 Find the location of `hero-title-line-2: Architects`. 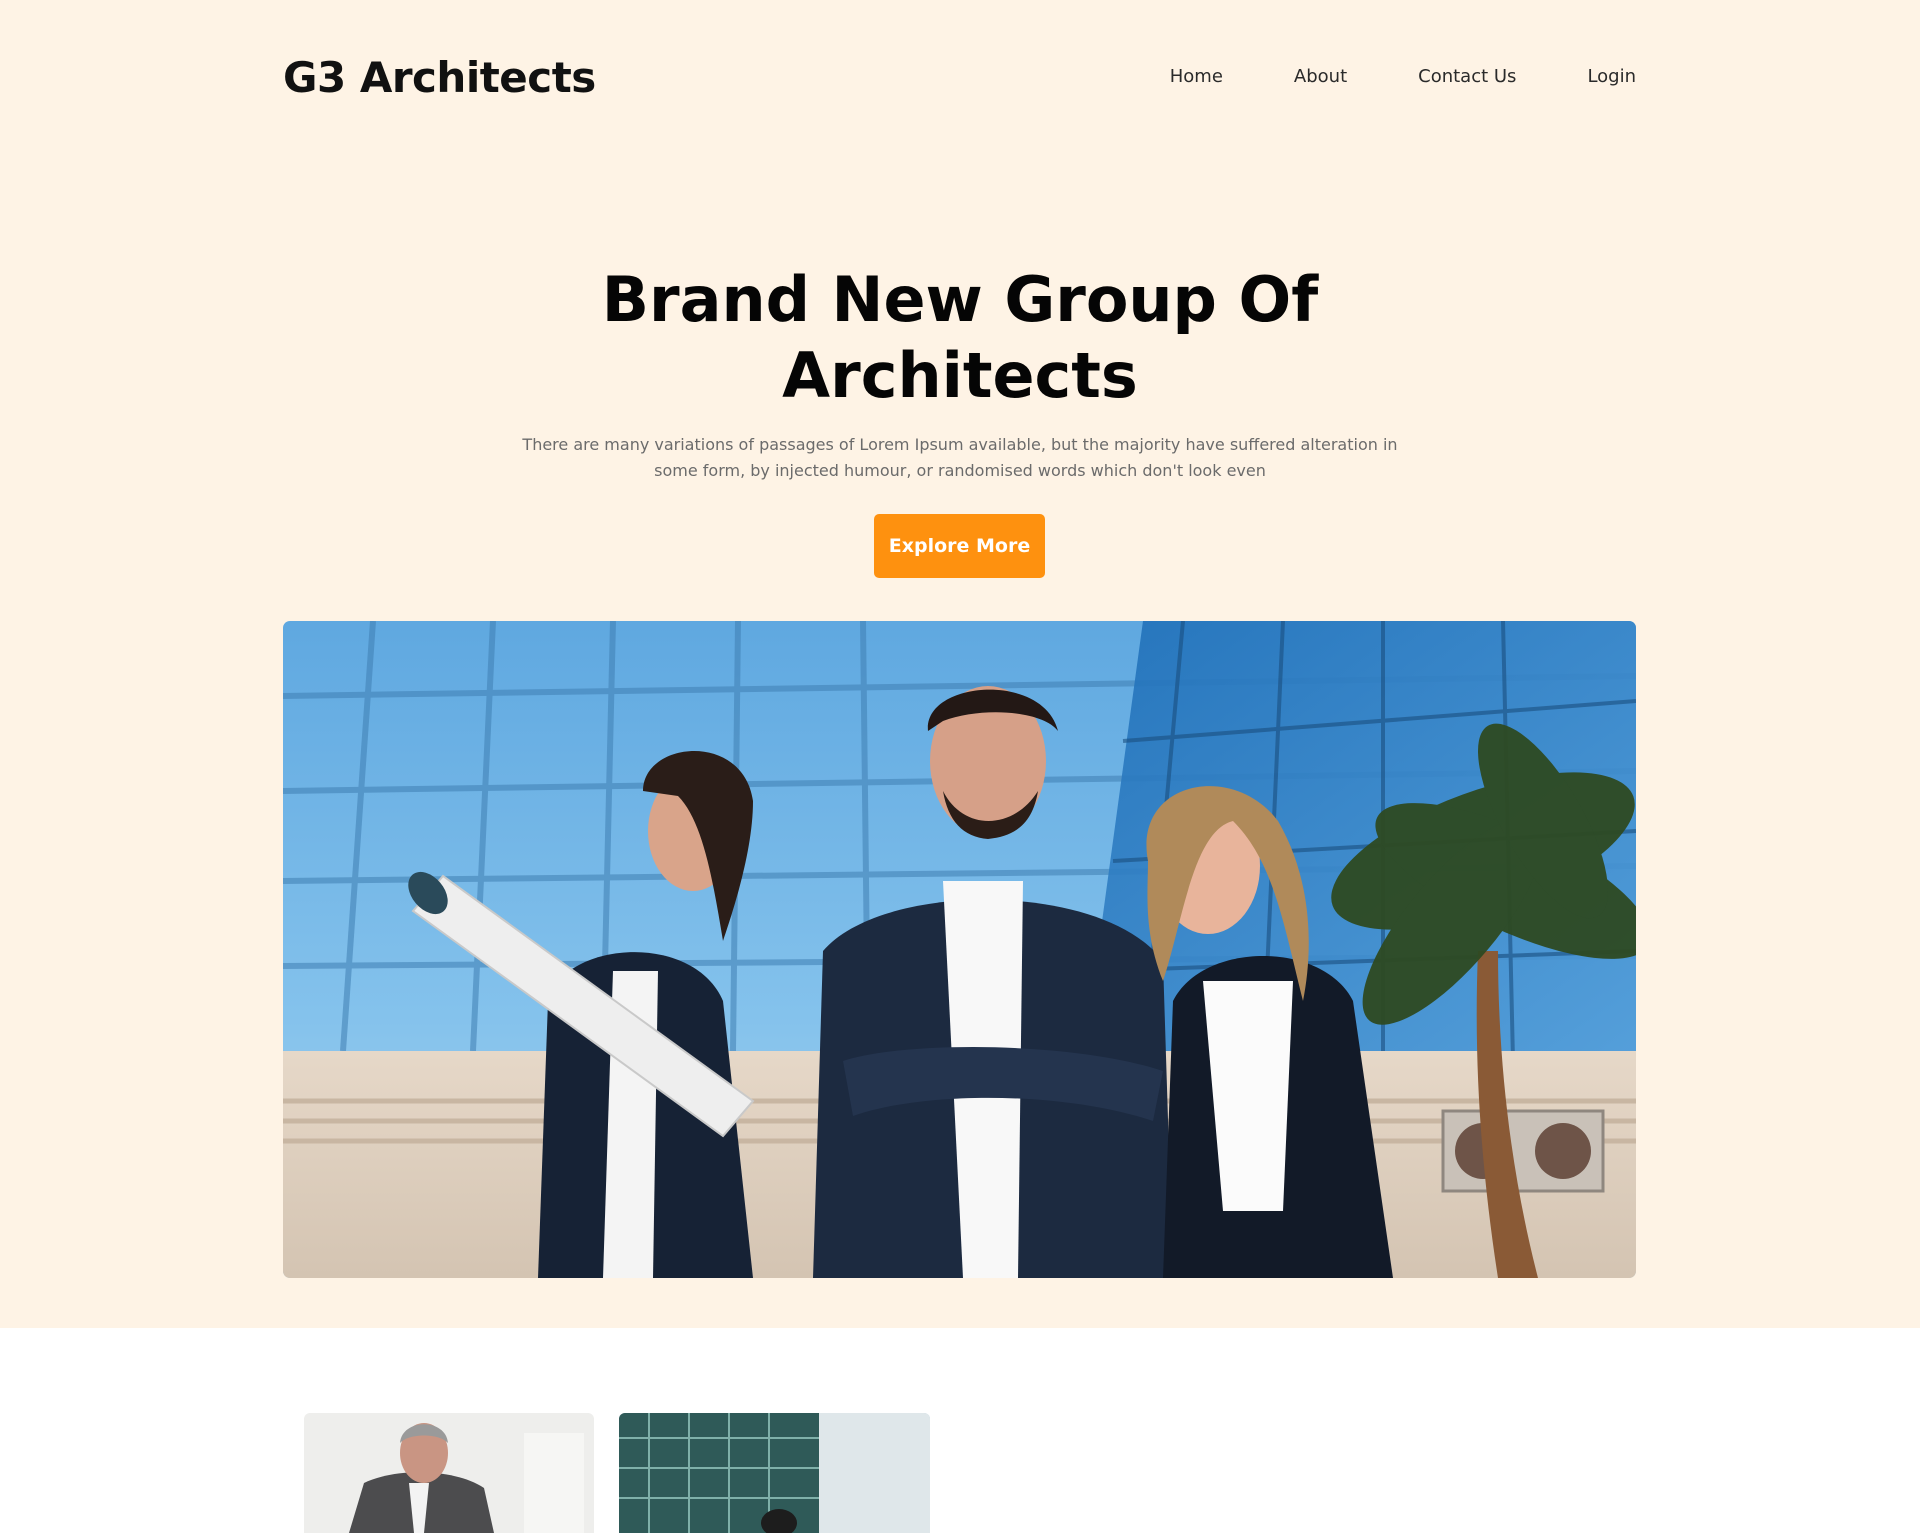

hero-title-line-2: Architects is located at coordinates (960, 375).